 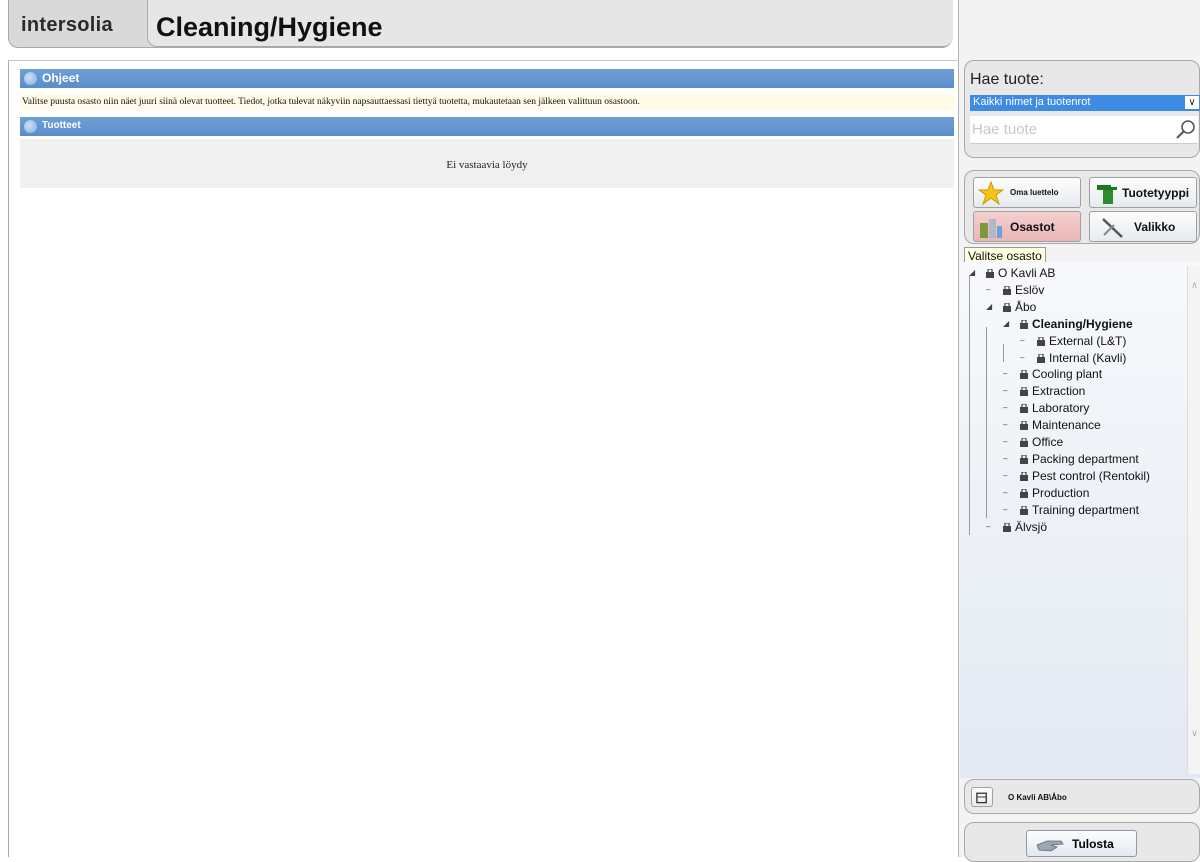 What do you see at coordinates (1052, 391) in the screenshot?
I see `tree-item: Extraction` at bounding box center [1052, 391].